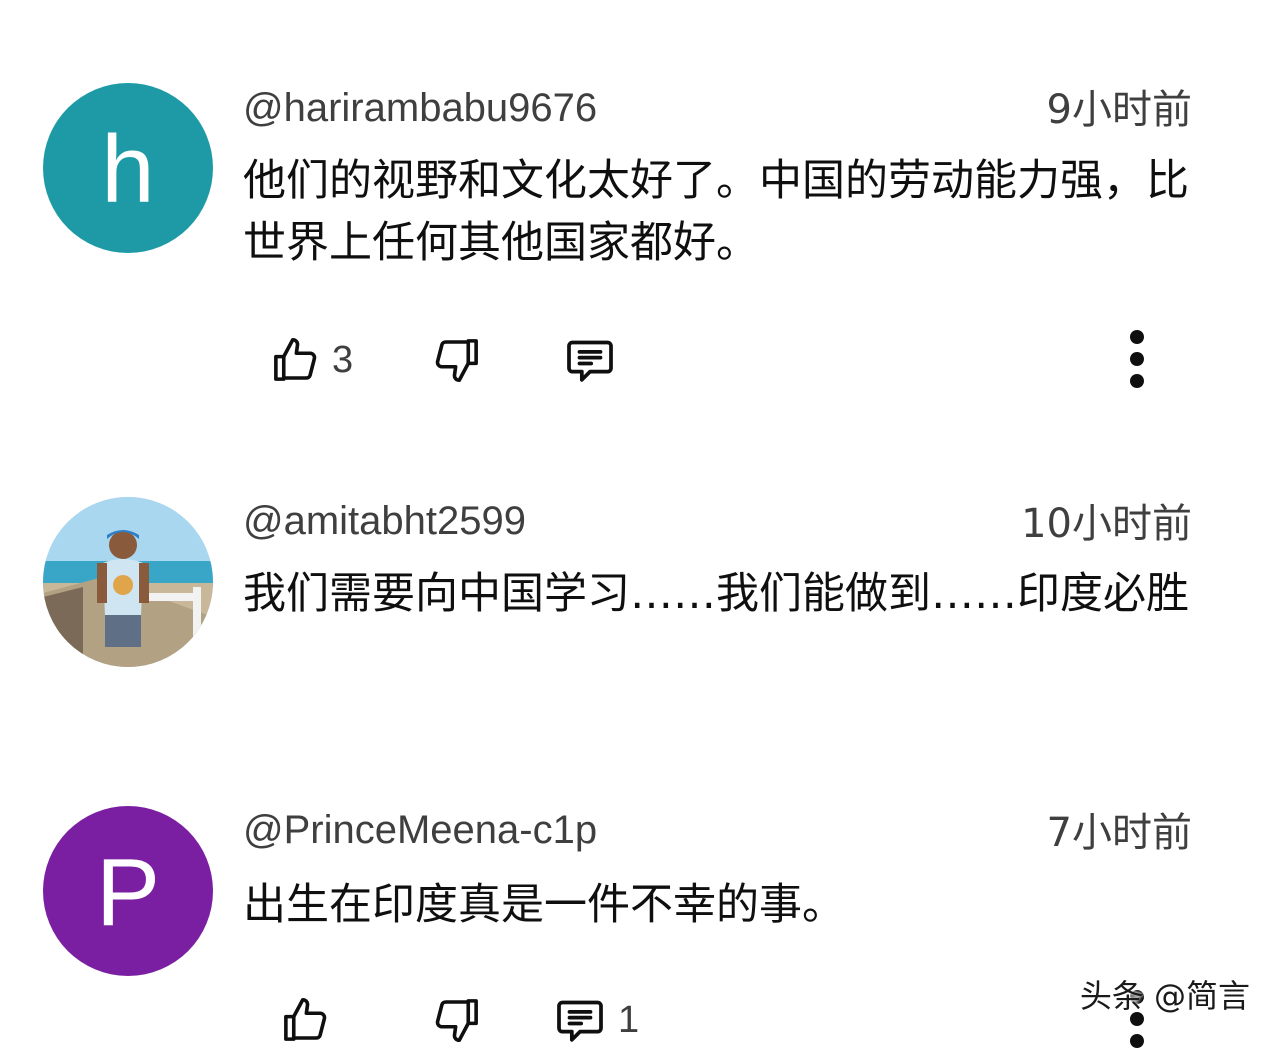  Describe the element at coordinates (1164, 996) in the screenshot. I see `watermark: 头条 @简言` at that location.